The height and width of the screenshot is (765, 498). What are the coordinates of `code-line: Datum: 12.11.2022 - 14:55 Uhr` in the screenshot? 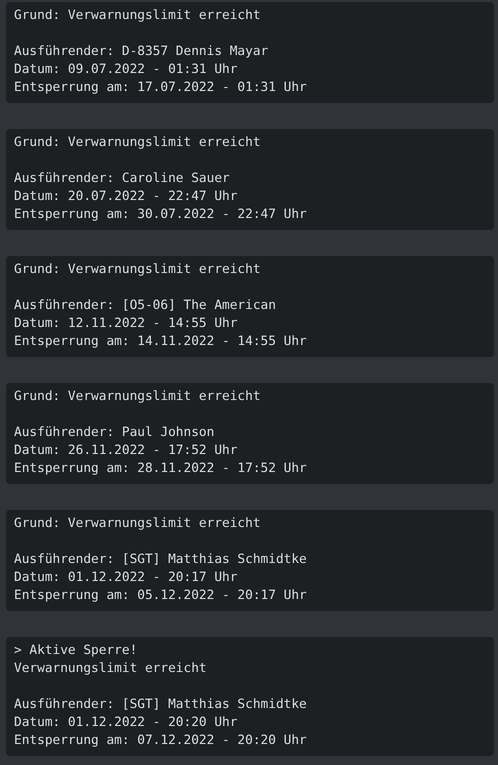 It's located at (126, 324).